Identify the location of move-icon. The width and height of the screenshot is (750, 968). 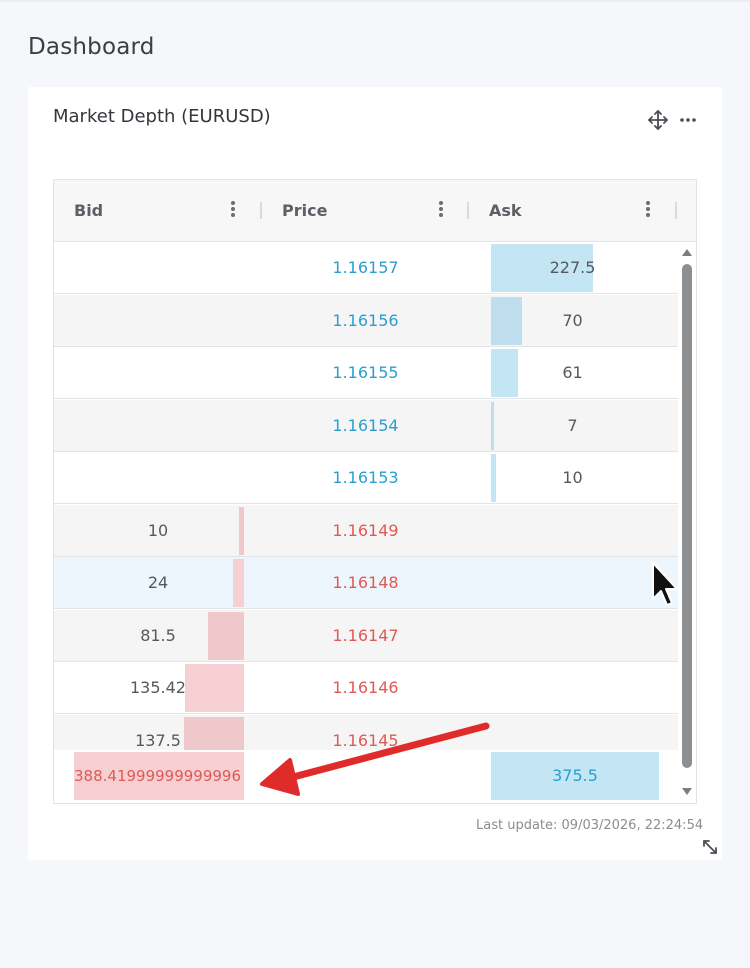
(658, 120).